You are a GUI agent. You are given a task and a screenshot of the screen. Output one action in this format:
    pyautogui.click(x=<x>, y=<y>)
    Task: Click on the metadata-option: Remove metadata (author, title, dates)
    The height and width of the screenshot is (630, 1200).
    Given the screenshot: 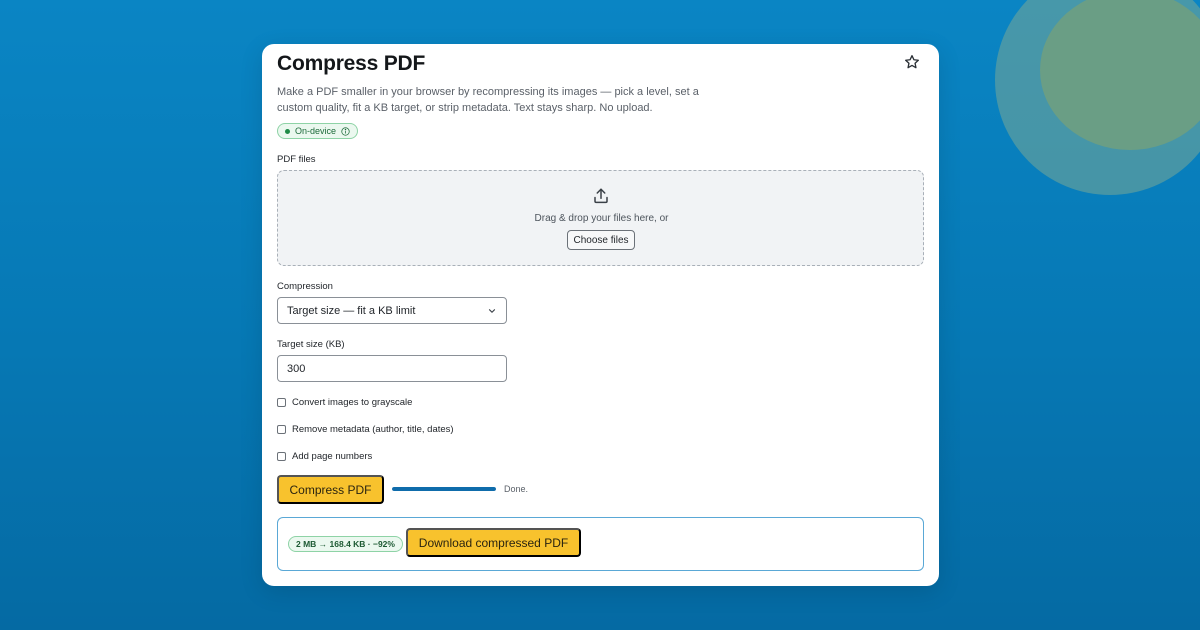 What is the action you would take?
    pyautogui.click(x=365, y=429)
    